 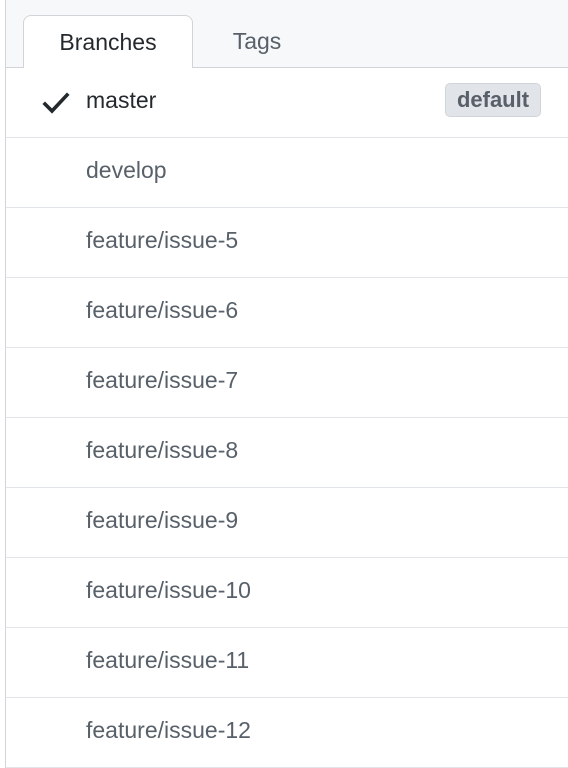 What do you see at coordinates (162, 240) in the screenshot?
I see `branch-name: feature/issue-5` at bounding box center [162, 240].